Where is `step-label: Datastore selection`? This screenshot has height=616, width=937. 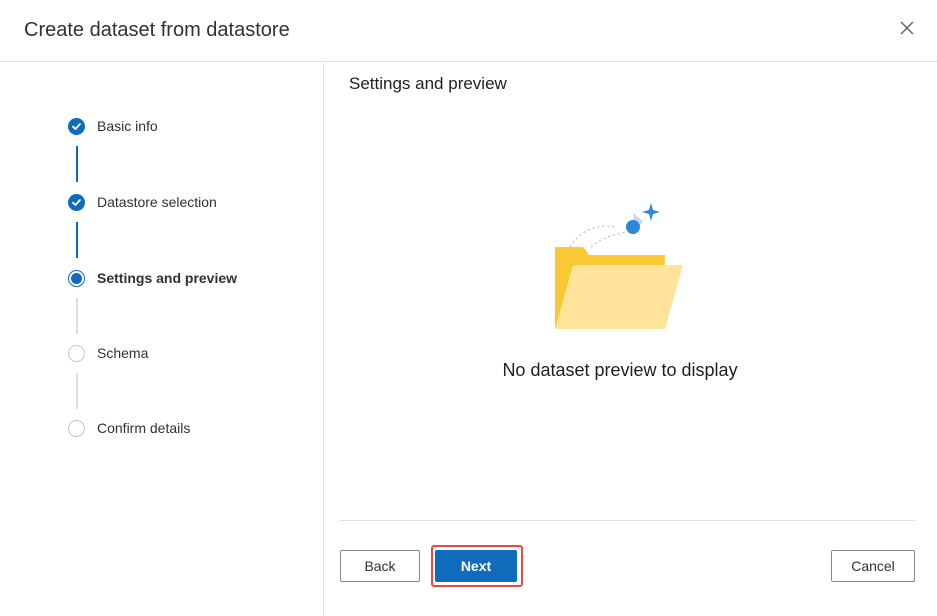
step-label: Datastore selection is located at coordinates (157, 202).